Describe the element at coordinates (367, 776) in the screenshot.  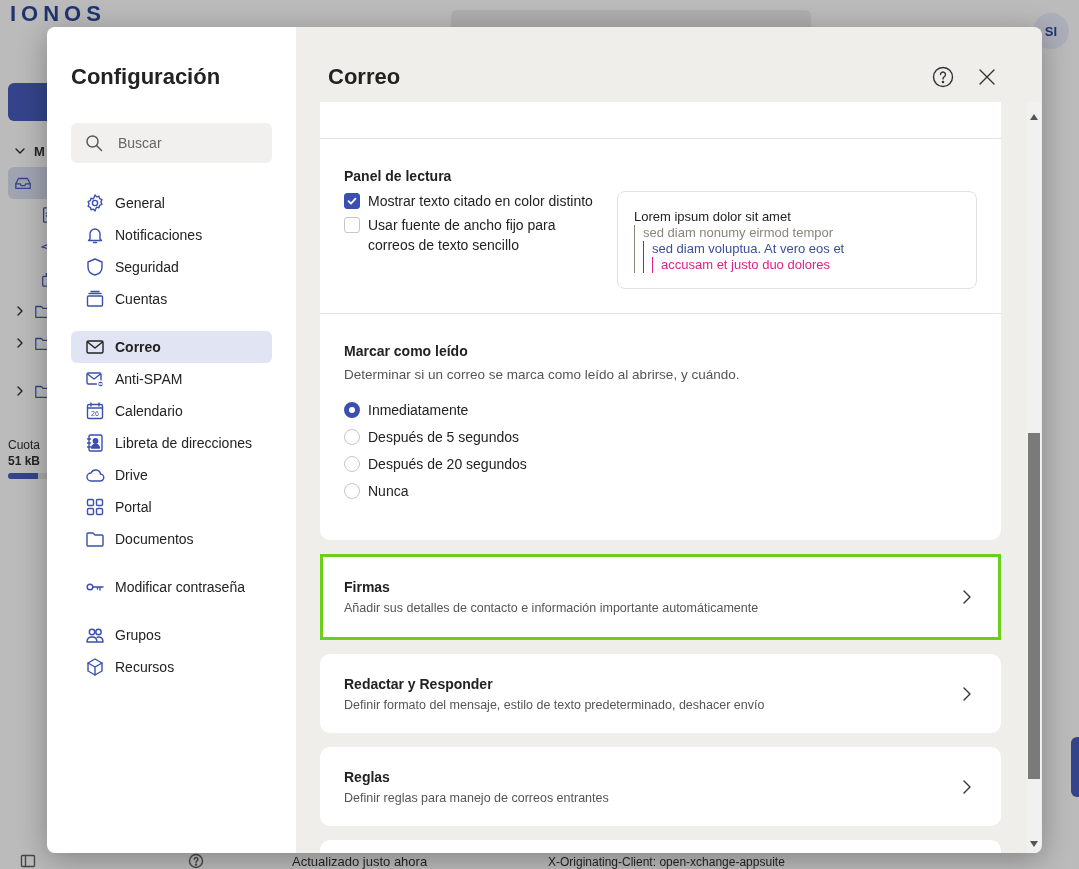
I see `link-title: Reglas` at that location.